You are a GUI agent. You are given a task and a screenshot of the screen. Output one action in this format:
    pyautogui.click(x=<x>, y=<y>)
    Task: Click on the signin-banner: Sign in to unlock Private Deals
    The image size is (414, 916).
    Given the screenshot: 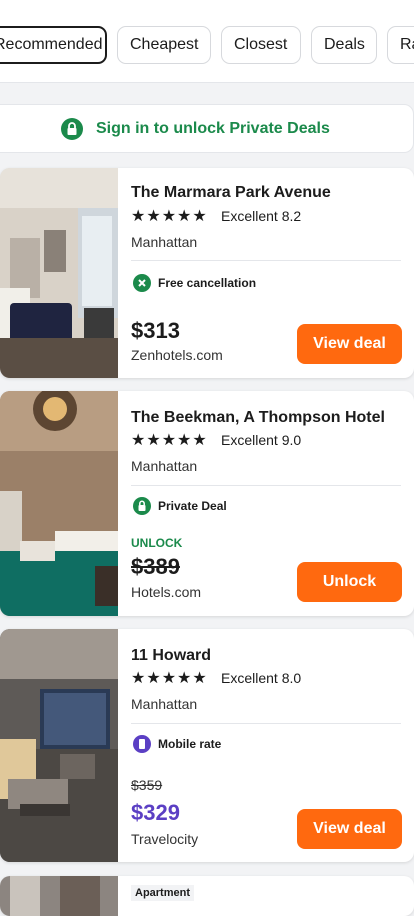 What is the action you would take?
    pyautogui.click(x=207, y=128)
    